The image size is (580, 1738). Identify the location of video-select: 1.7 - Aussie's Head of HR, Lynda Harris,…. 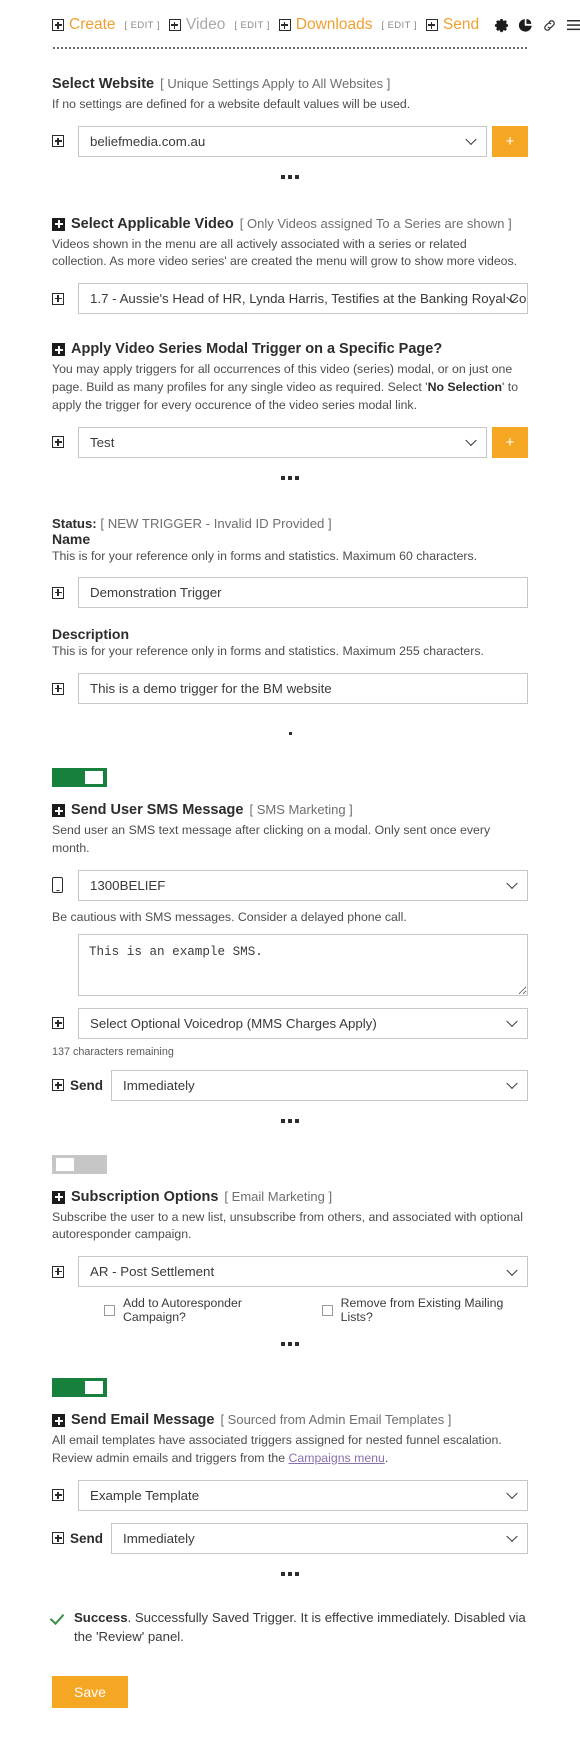
(303, 299).